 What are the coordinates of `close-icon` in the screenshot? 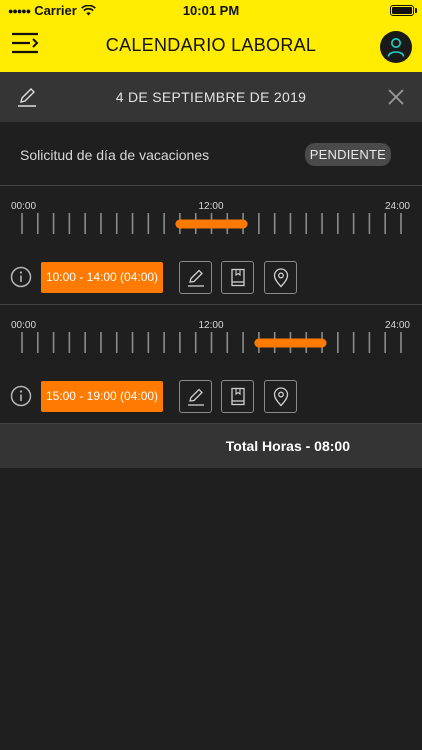 It's located at (396, 97).